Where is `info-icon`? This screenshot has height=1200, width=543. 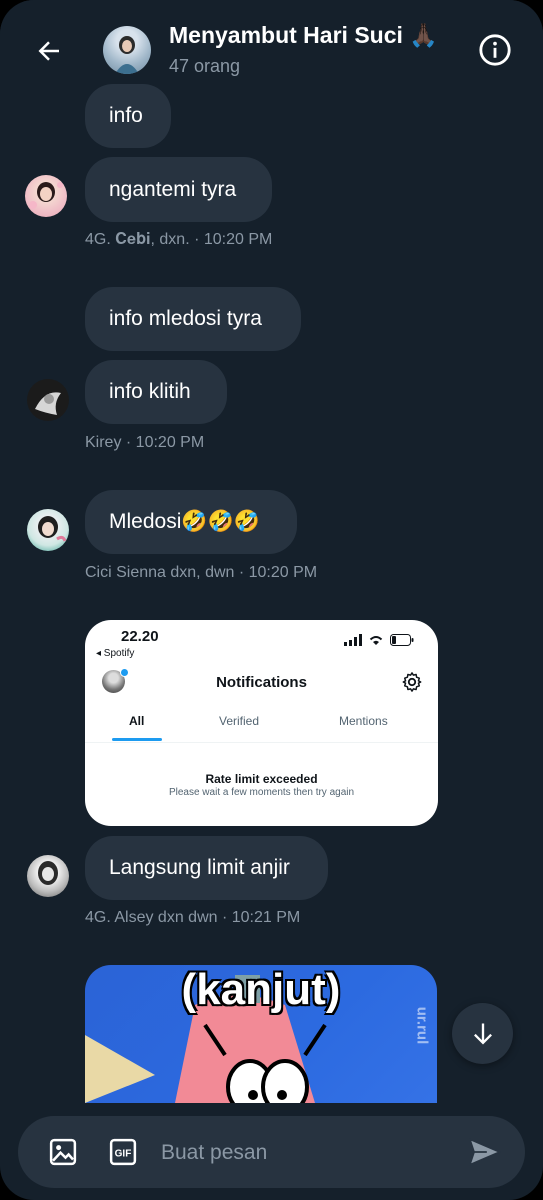 info-icon is located at coordinates (495, 50).